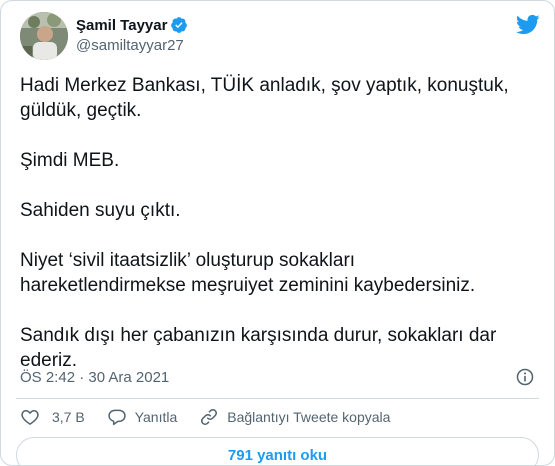 Image resolution: width=555 pixels, height=466 pixels. What do you see at coordinates (117, 417) in the screenshot?
I see `reply-bubble-icon` at bounding box center [117, 417].